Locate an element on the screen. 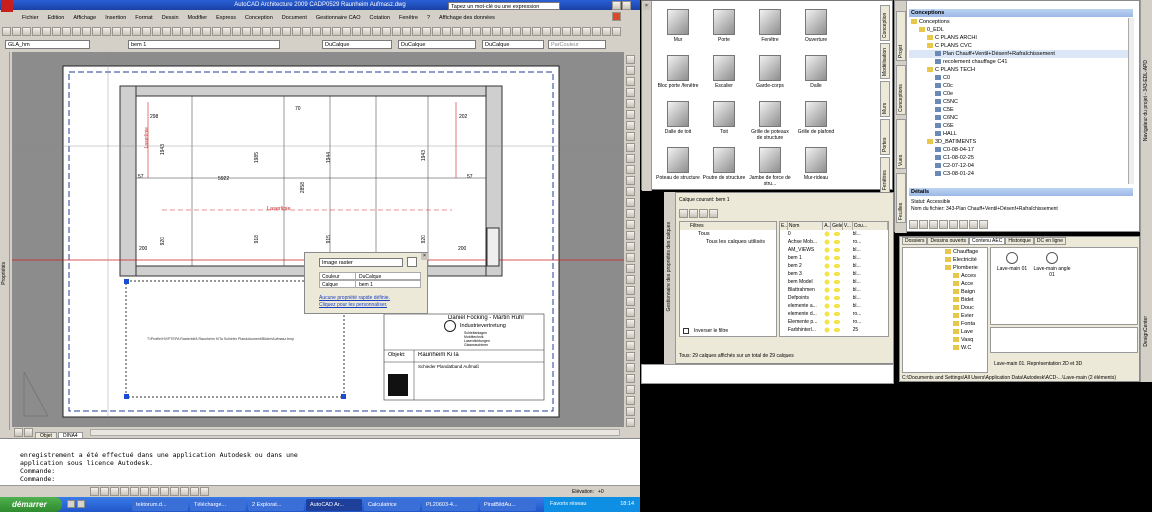 This screenshot has height=512, width=1152. dc-tab: Dossiers is located at coordinates (915, 241).